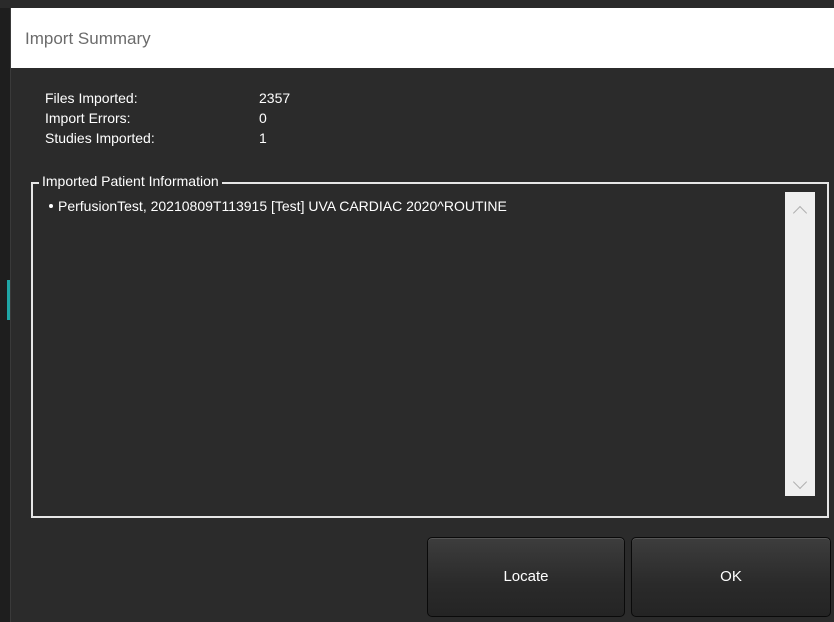  I want to click on stat-value: 1, so click(263, 138).